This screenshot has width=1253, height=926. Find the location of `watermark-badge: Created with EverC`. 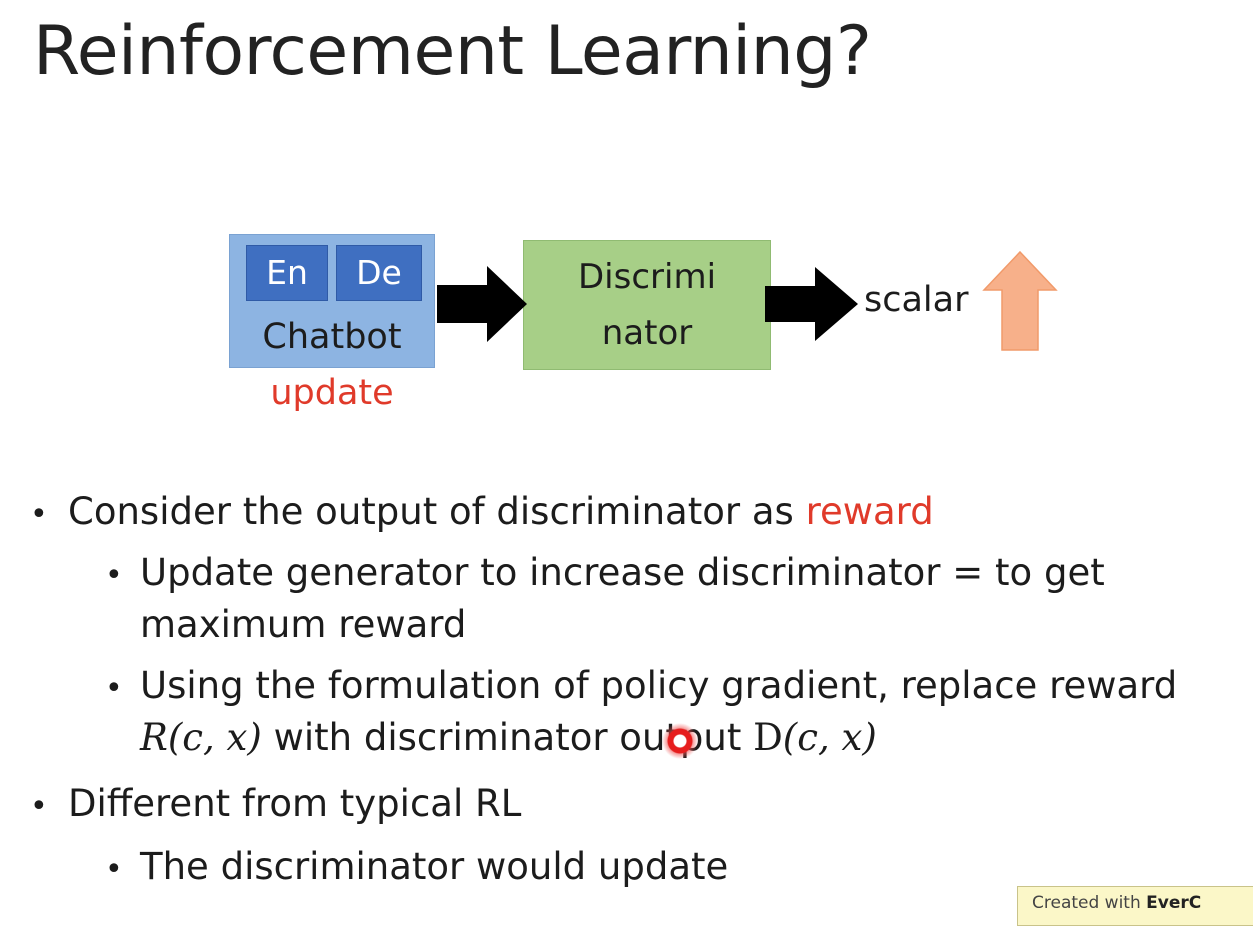

watermark-badge: Created with EverC is located at coordinates (1135, 906).